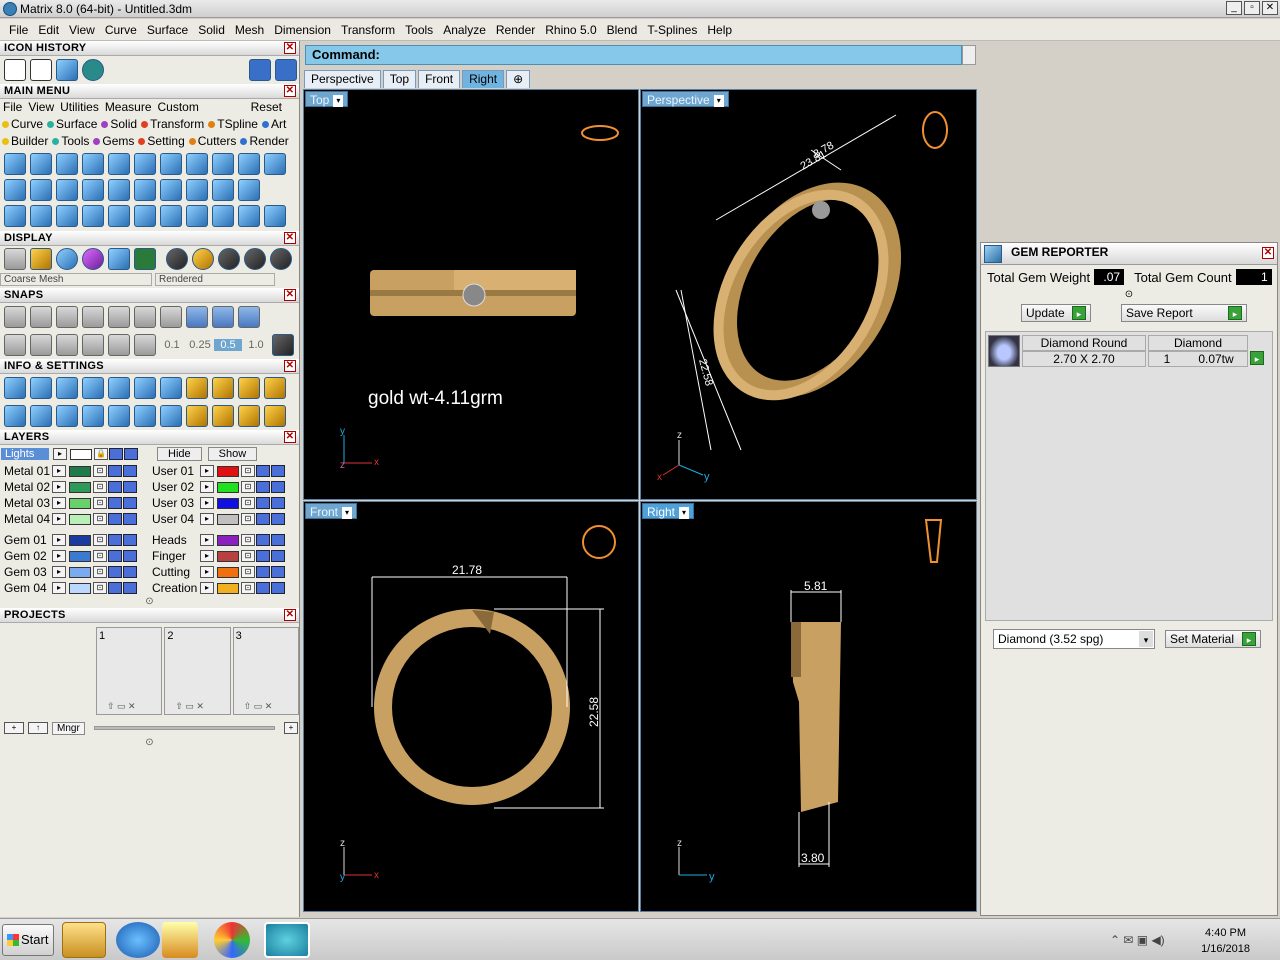 The width and height of the screenshot is (1280, 960). I want to click on layer-row: Metal 04 ▸ ⊡, so click(74, 519).